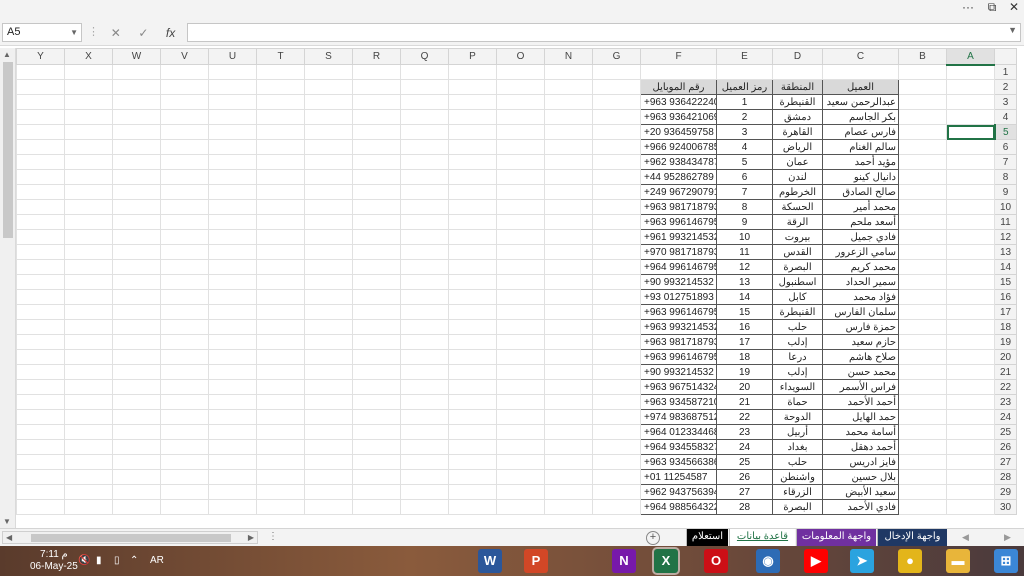 The width and height of the screenshot is (1024, 576). What do you see at coordinates (520, 56) in the screenshot?
I see `column-header-o: O` at bounding box center [520, 56].